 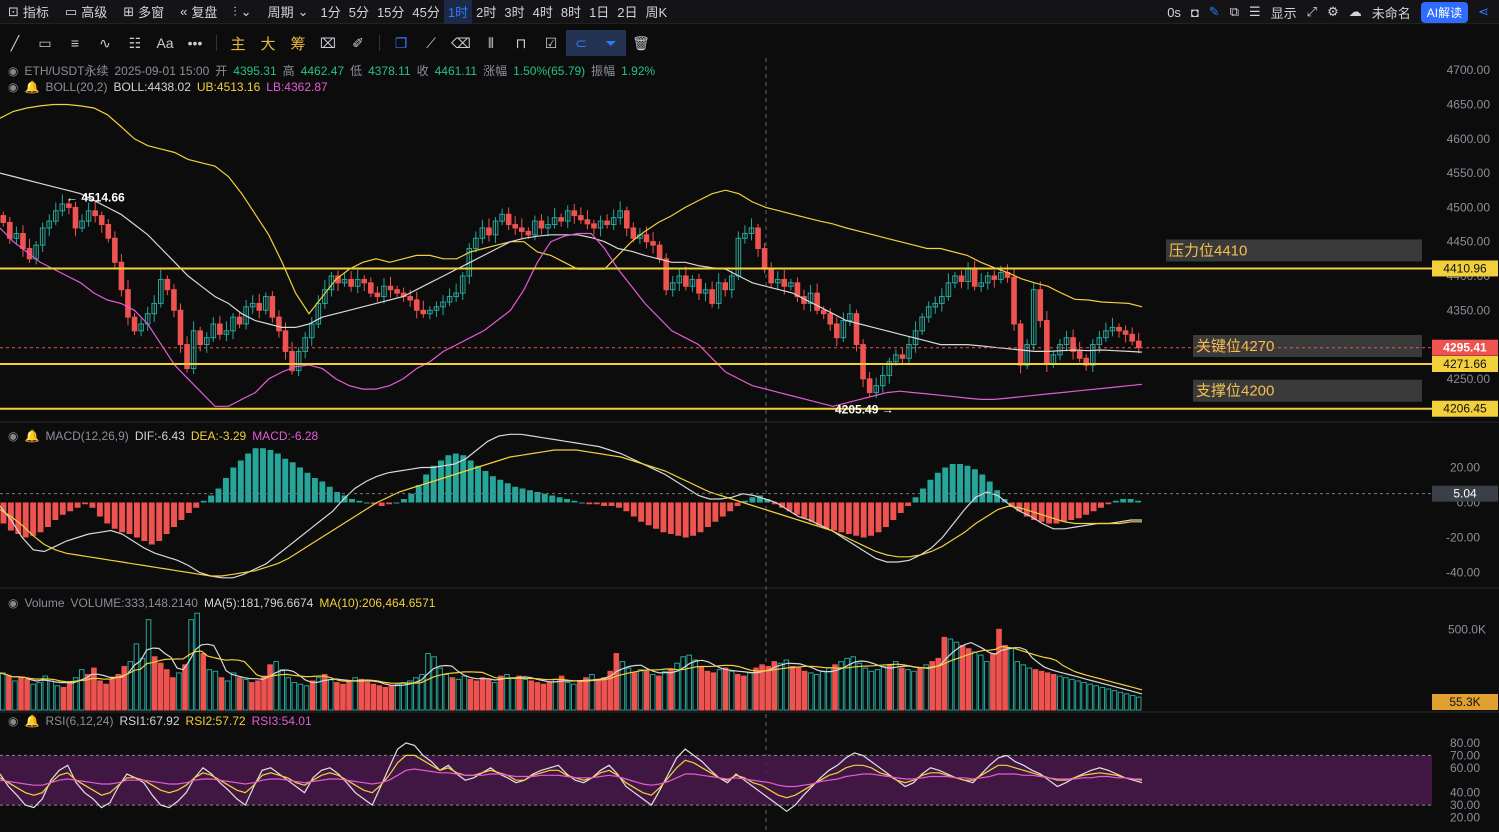 What do you see at coordinates (255, 70) in the screenshot?
I see `open-value: 4395.31` at bounding box center [255, 70].